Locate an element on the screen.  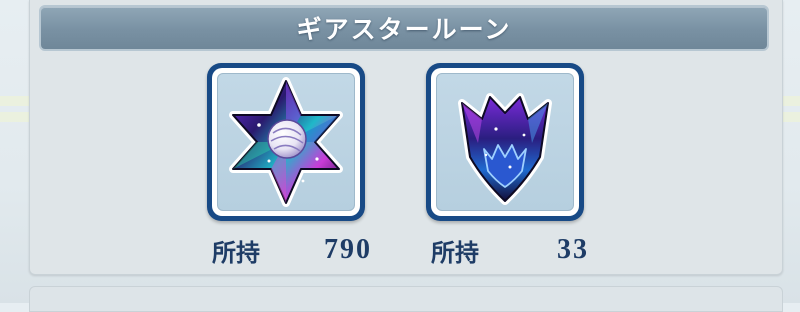
star-rune-icon is located at coordinates (286, 142).